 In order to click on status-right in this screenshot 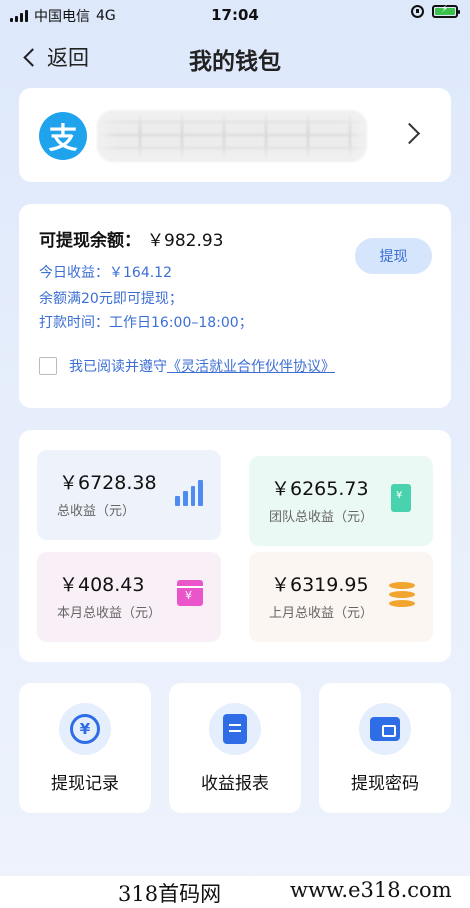, I will do `click(435, 11)`.